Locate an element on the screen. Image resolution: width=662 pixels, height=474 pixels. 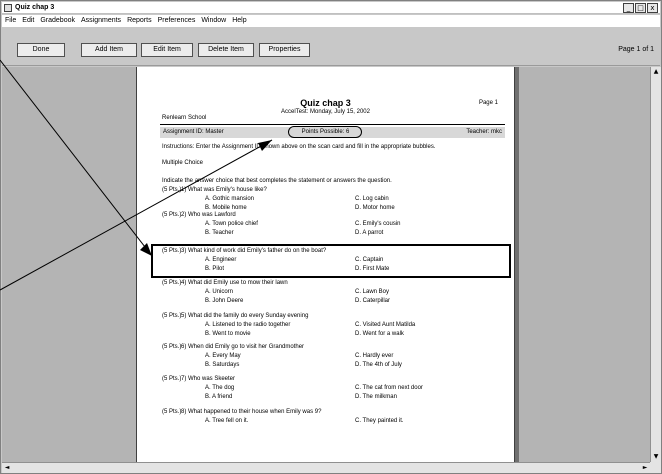
option-a: A. Unicorn is located at coordinates (219, 292).